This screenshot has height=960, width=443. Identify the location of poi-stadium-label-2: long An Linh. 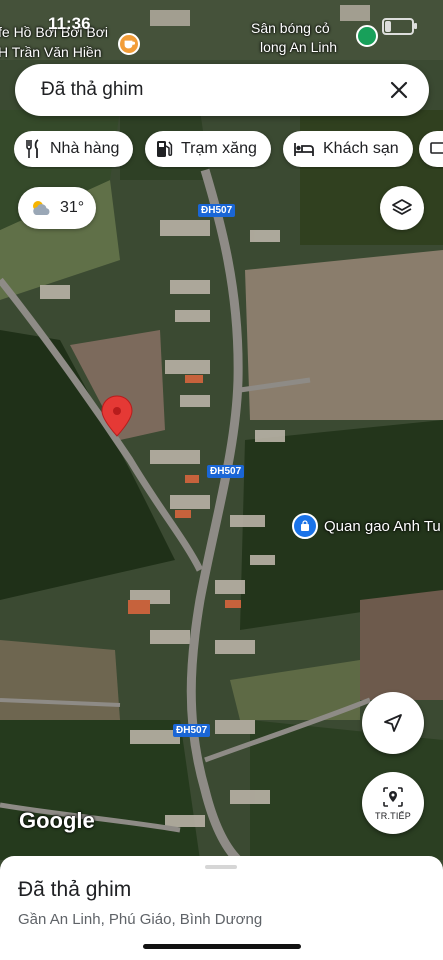
(298, 47).